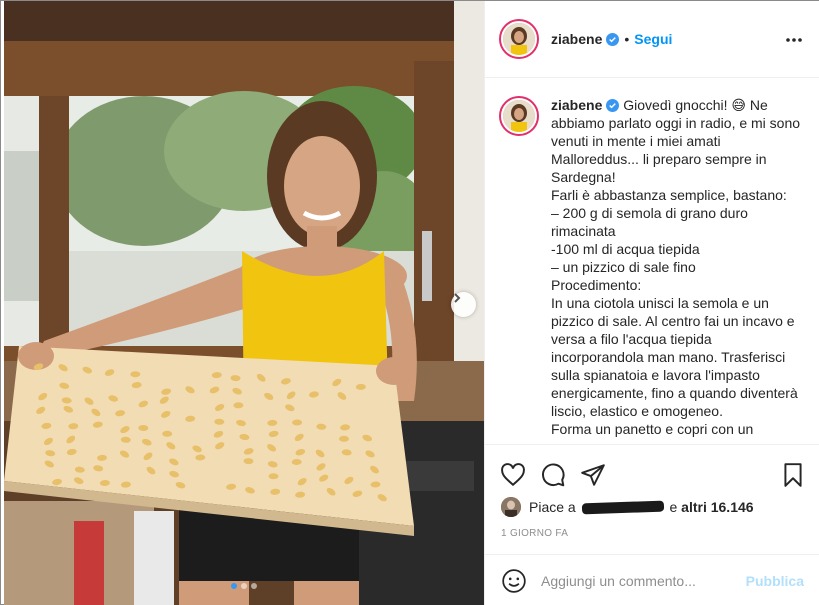 The height and width of the screenshot is (605, 819). Describe the element at coordinates (553, 475) in the screenshot. I see `comment-icon` at that location.